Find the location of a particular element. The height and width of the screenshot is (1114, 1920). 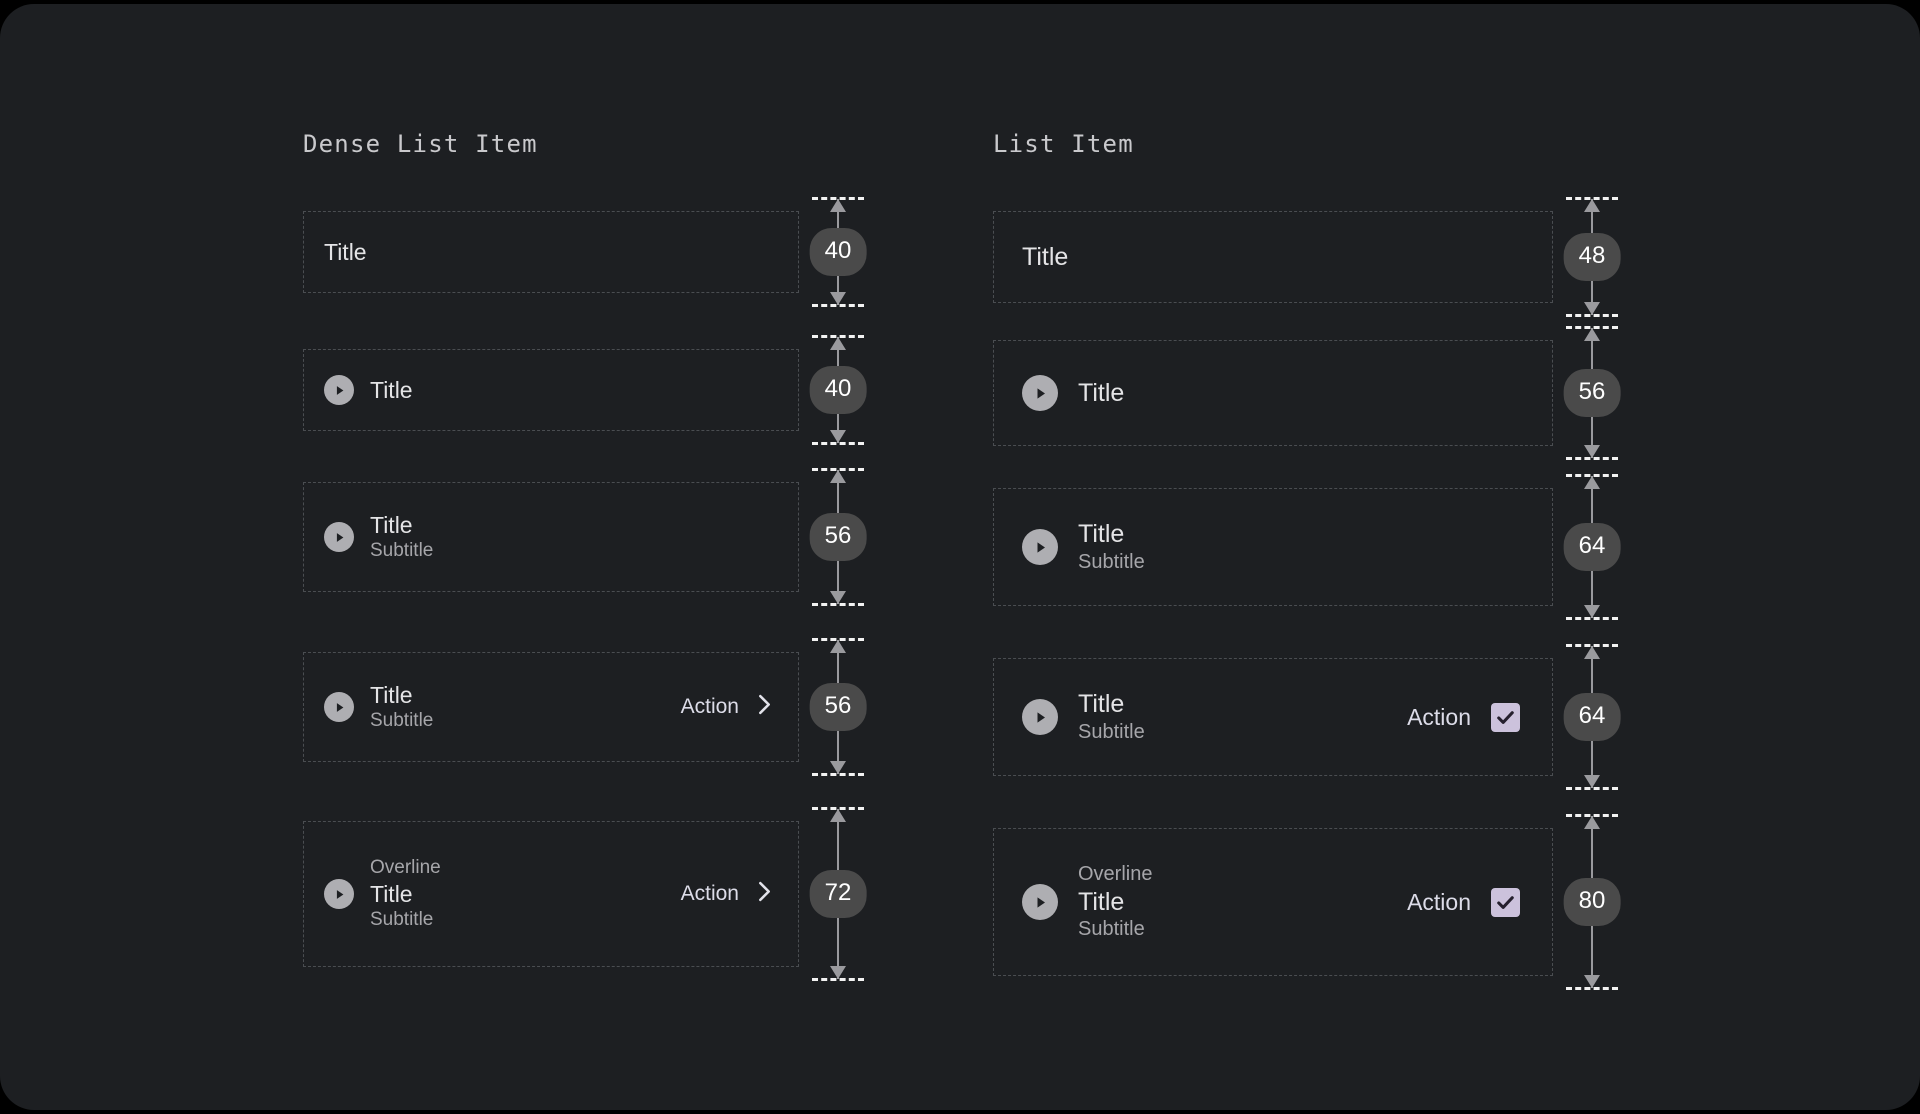

height-measurement-list-item-avatar-title: 56 is located at coordinates (1592, 393).